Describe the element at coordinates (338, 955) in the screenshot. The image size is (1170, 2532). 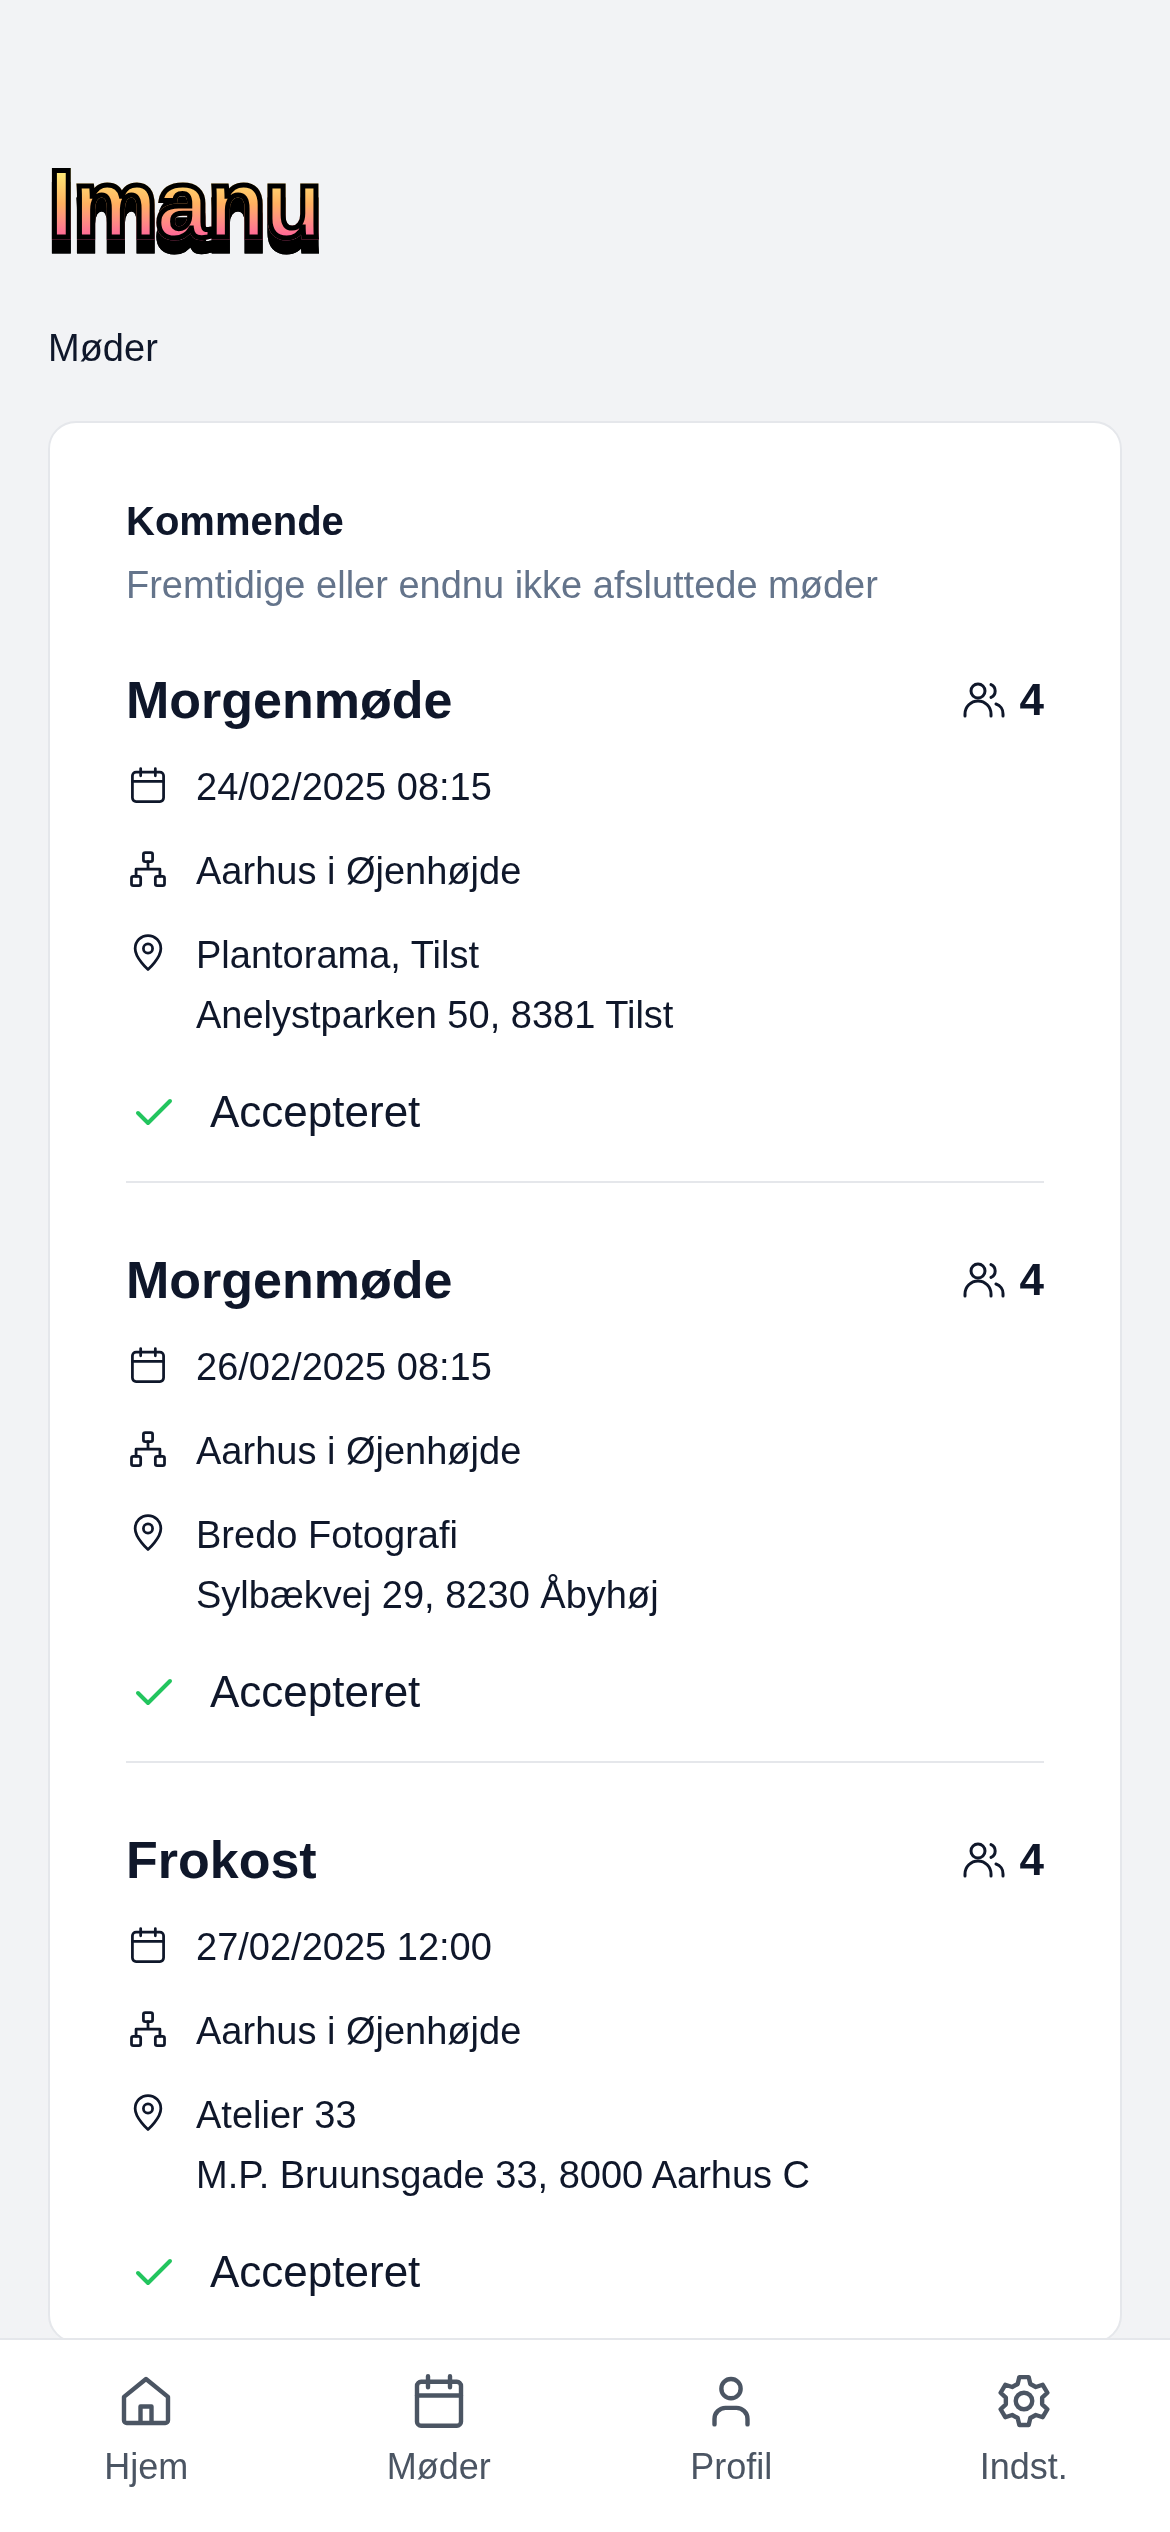
I see `meeting-address: Plantorama, Tilst` at that location.